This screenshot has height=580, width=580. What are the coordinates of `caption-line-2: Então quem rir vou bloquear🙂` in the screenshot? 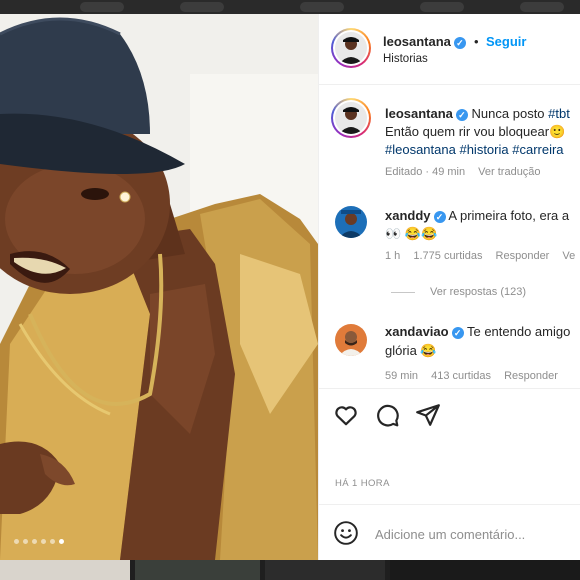 It's located at (475, 131).